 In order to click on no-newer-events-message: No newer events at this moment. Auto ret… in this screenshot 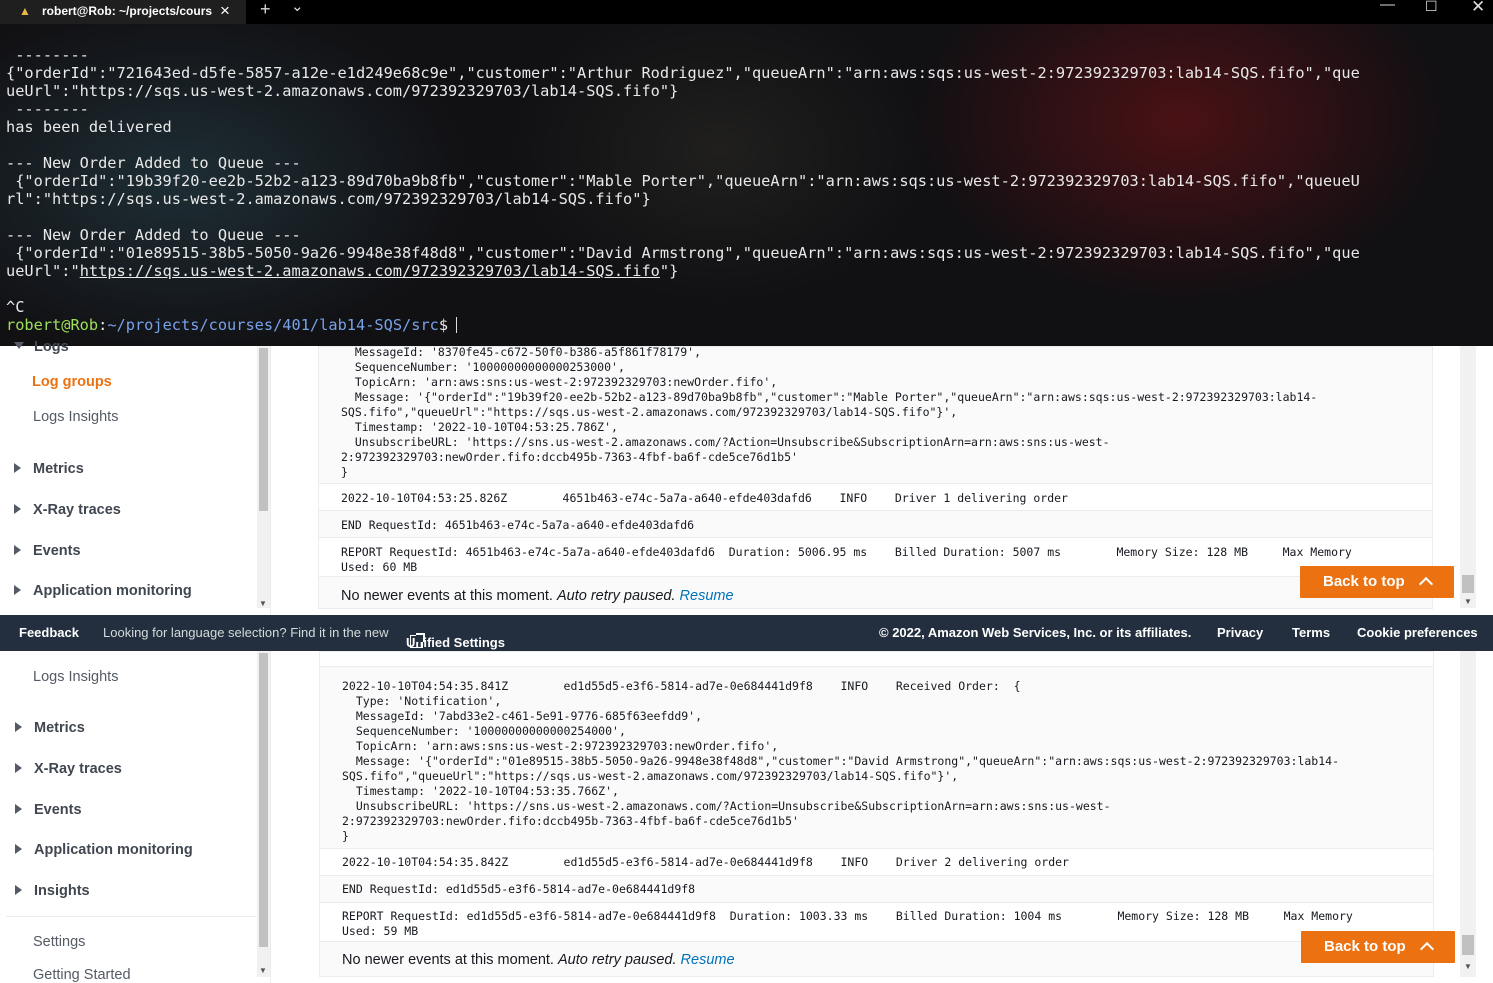, I will do `click(537, 596)`.